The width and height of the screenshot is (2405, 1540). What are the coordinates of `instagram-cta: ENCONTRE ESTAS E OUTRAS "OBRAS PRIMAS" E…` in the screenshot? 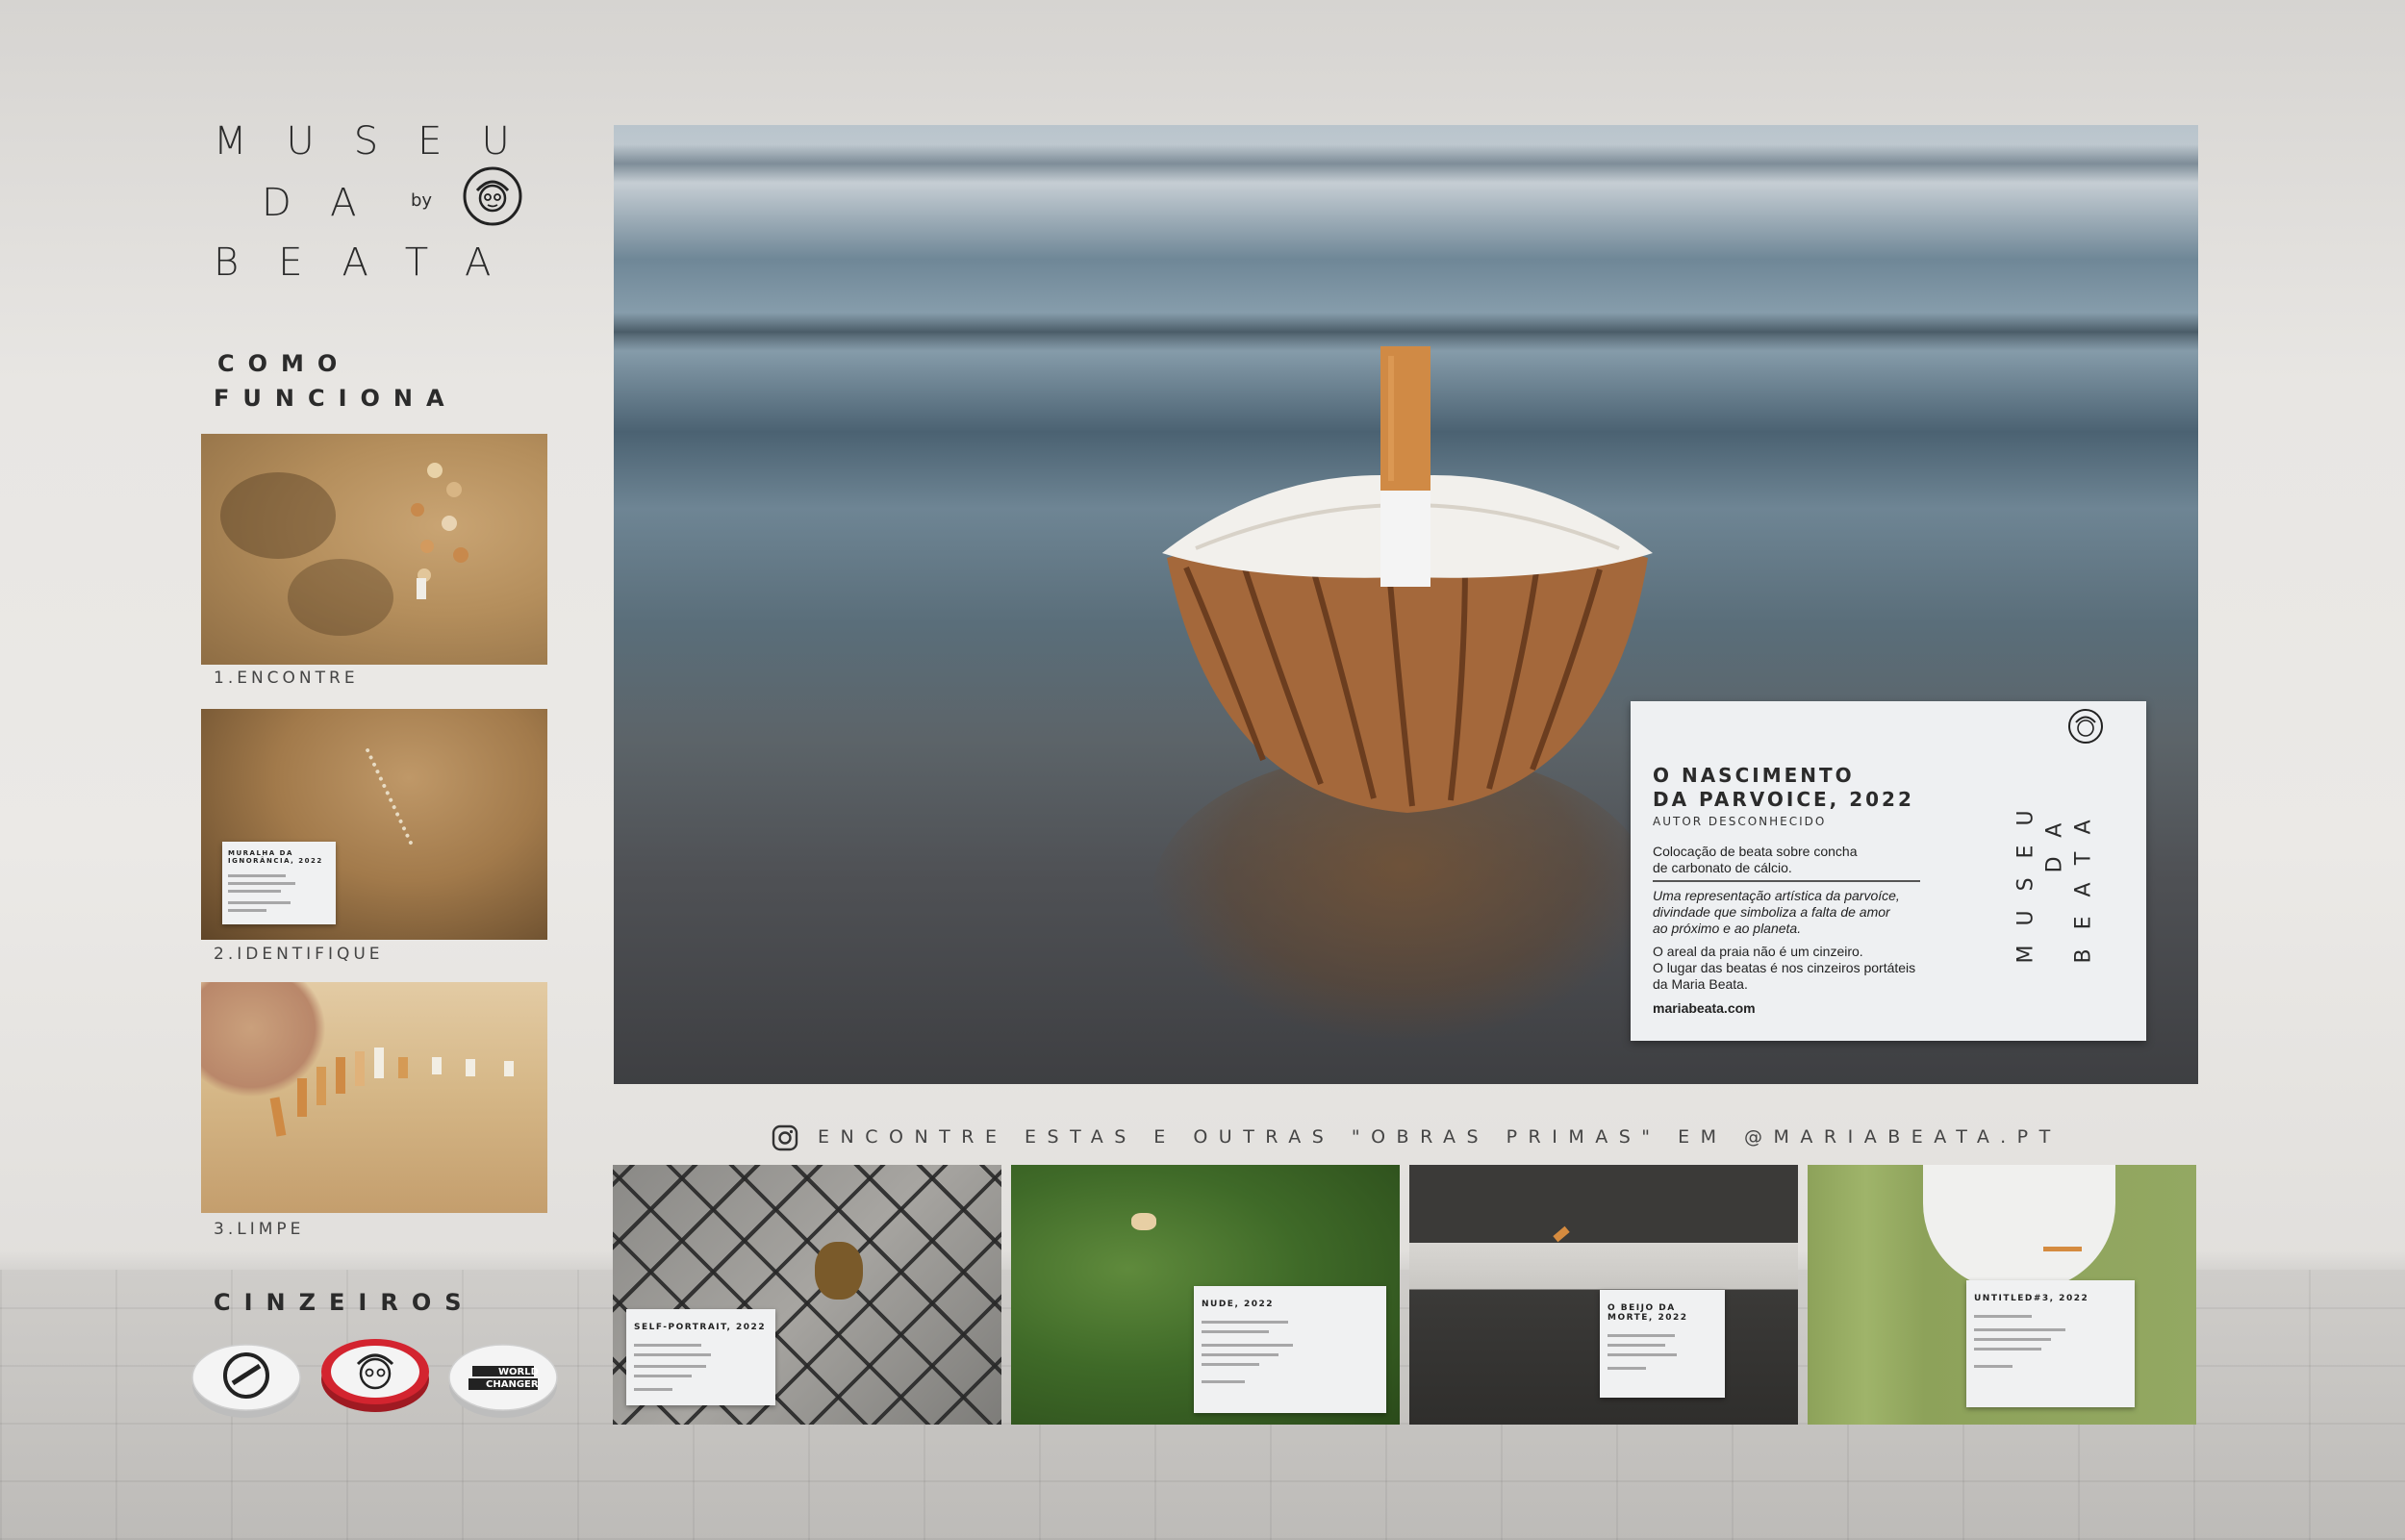 It's located at (1440, 1137).